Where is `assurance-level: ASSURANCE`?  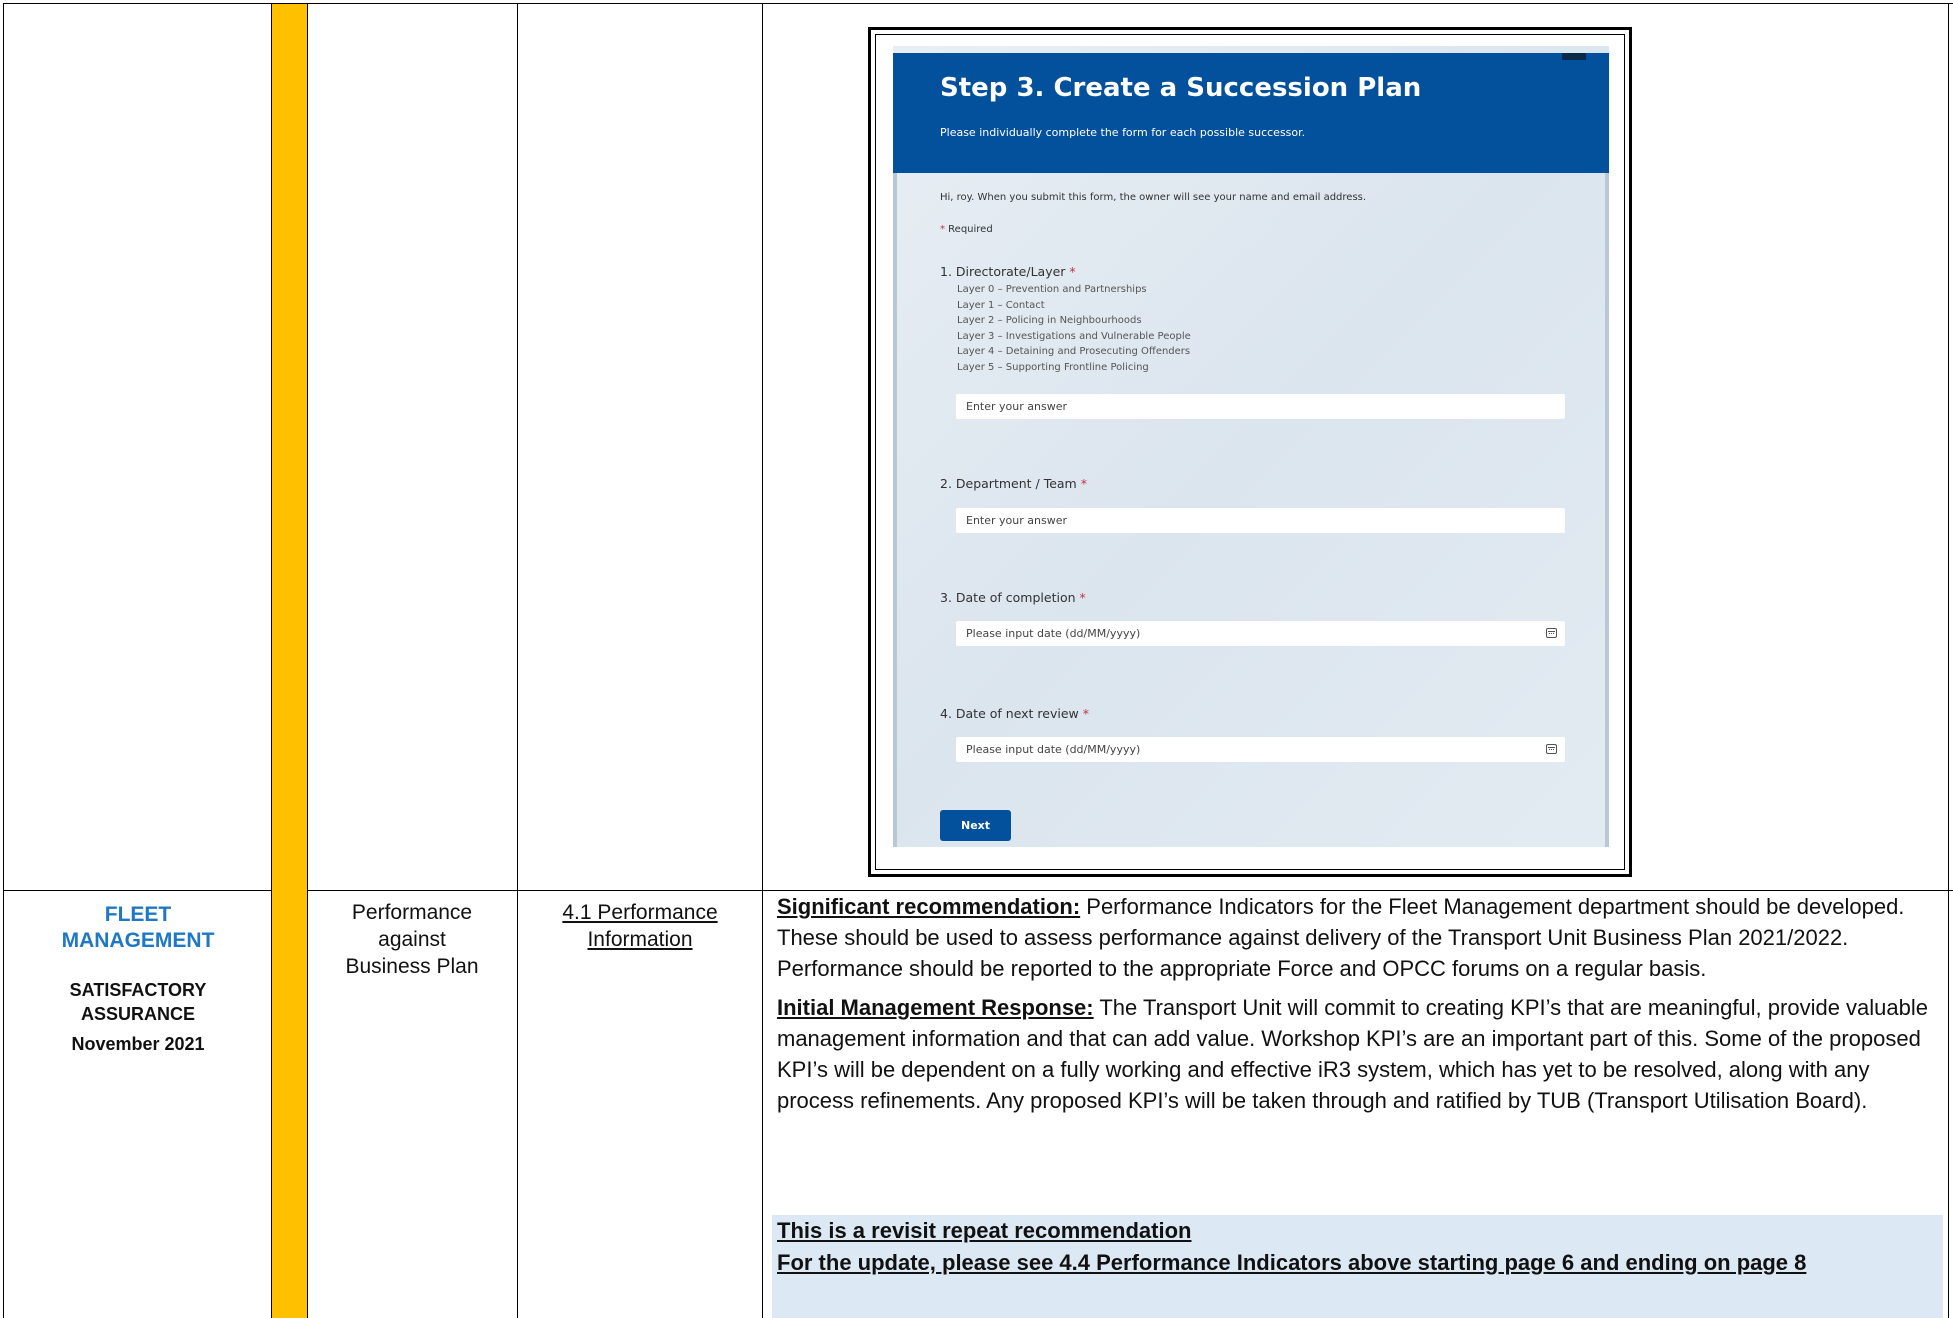 assurance-level: ASSURANCE is located at coordinates (137, 1014).